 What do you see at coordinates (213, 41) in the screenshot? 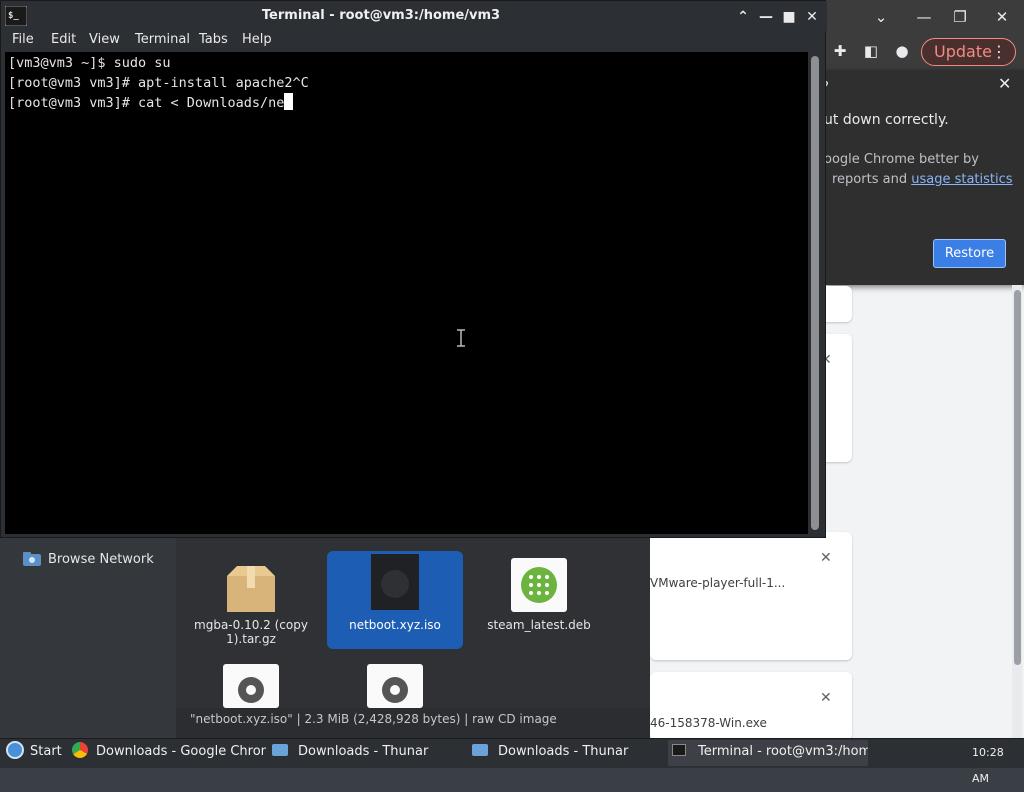
I see `menu-tabs: Tabs` at bounding box center [213, 41].